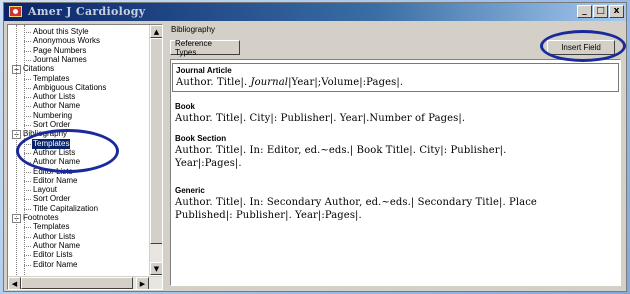  What do you see at coordinates (205, 48) in the screenshot?
I see `reference-types-button: Reference Types` at bounding box center [205, 48].